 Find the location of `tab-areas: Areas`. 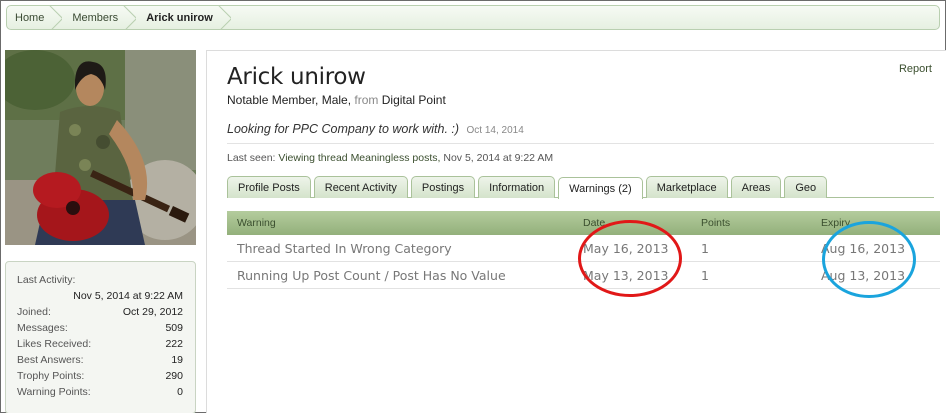

tab-areas: Areas is located at coordinates (756, 187).